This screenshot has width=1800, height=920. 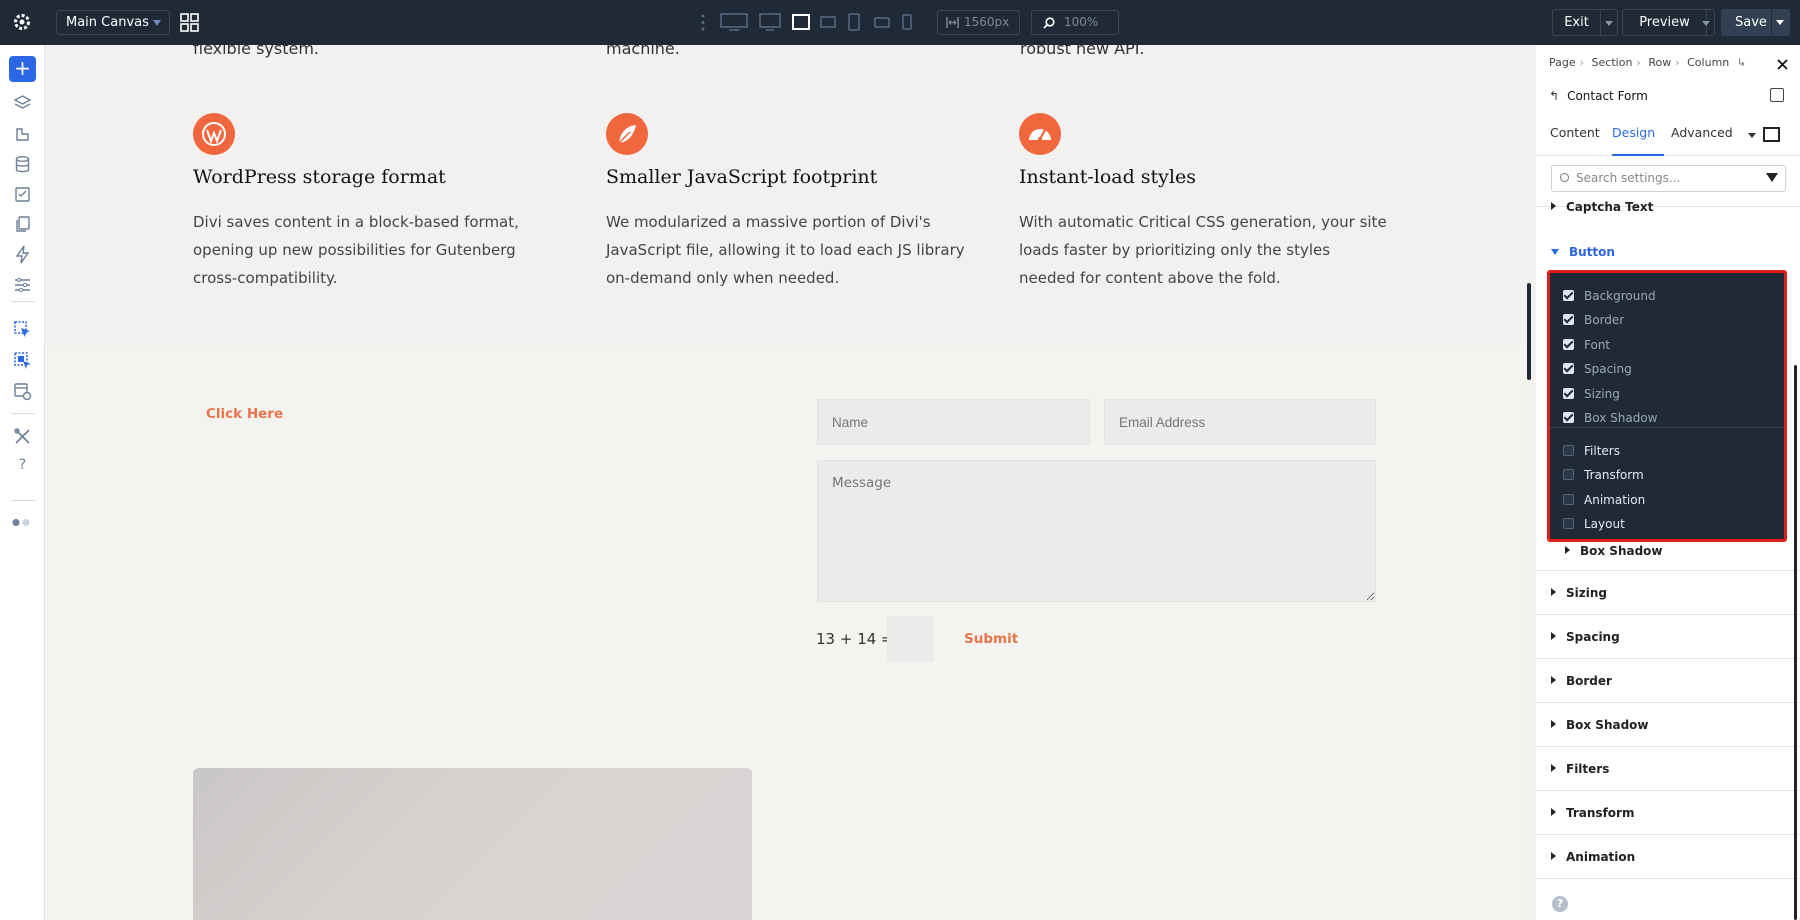 I want to click on laptop-icon, so click(x=801, y=22).